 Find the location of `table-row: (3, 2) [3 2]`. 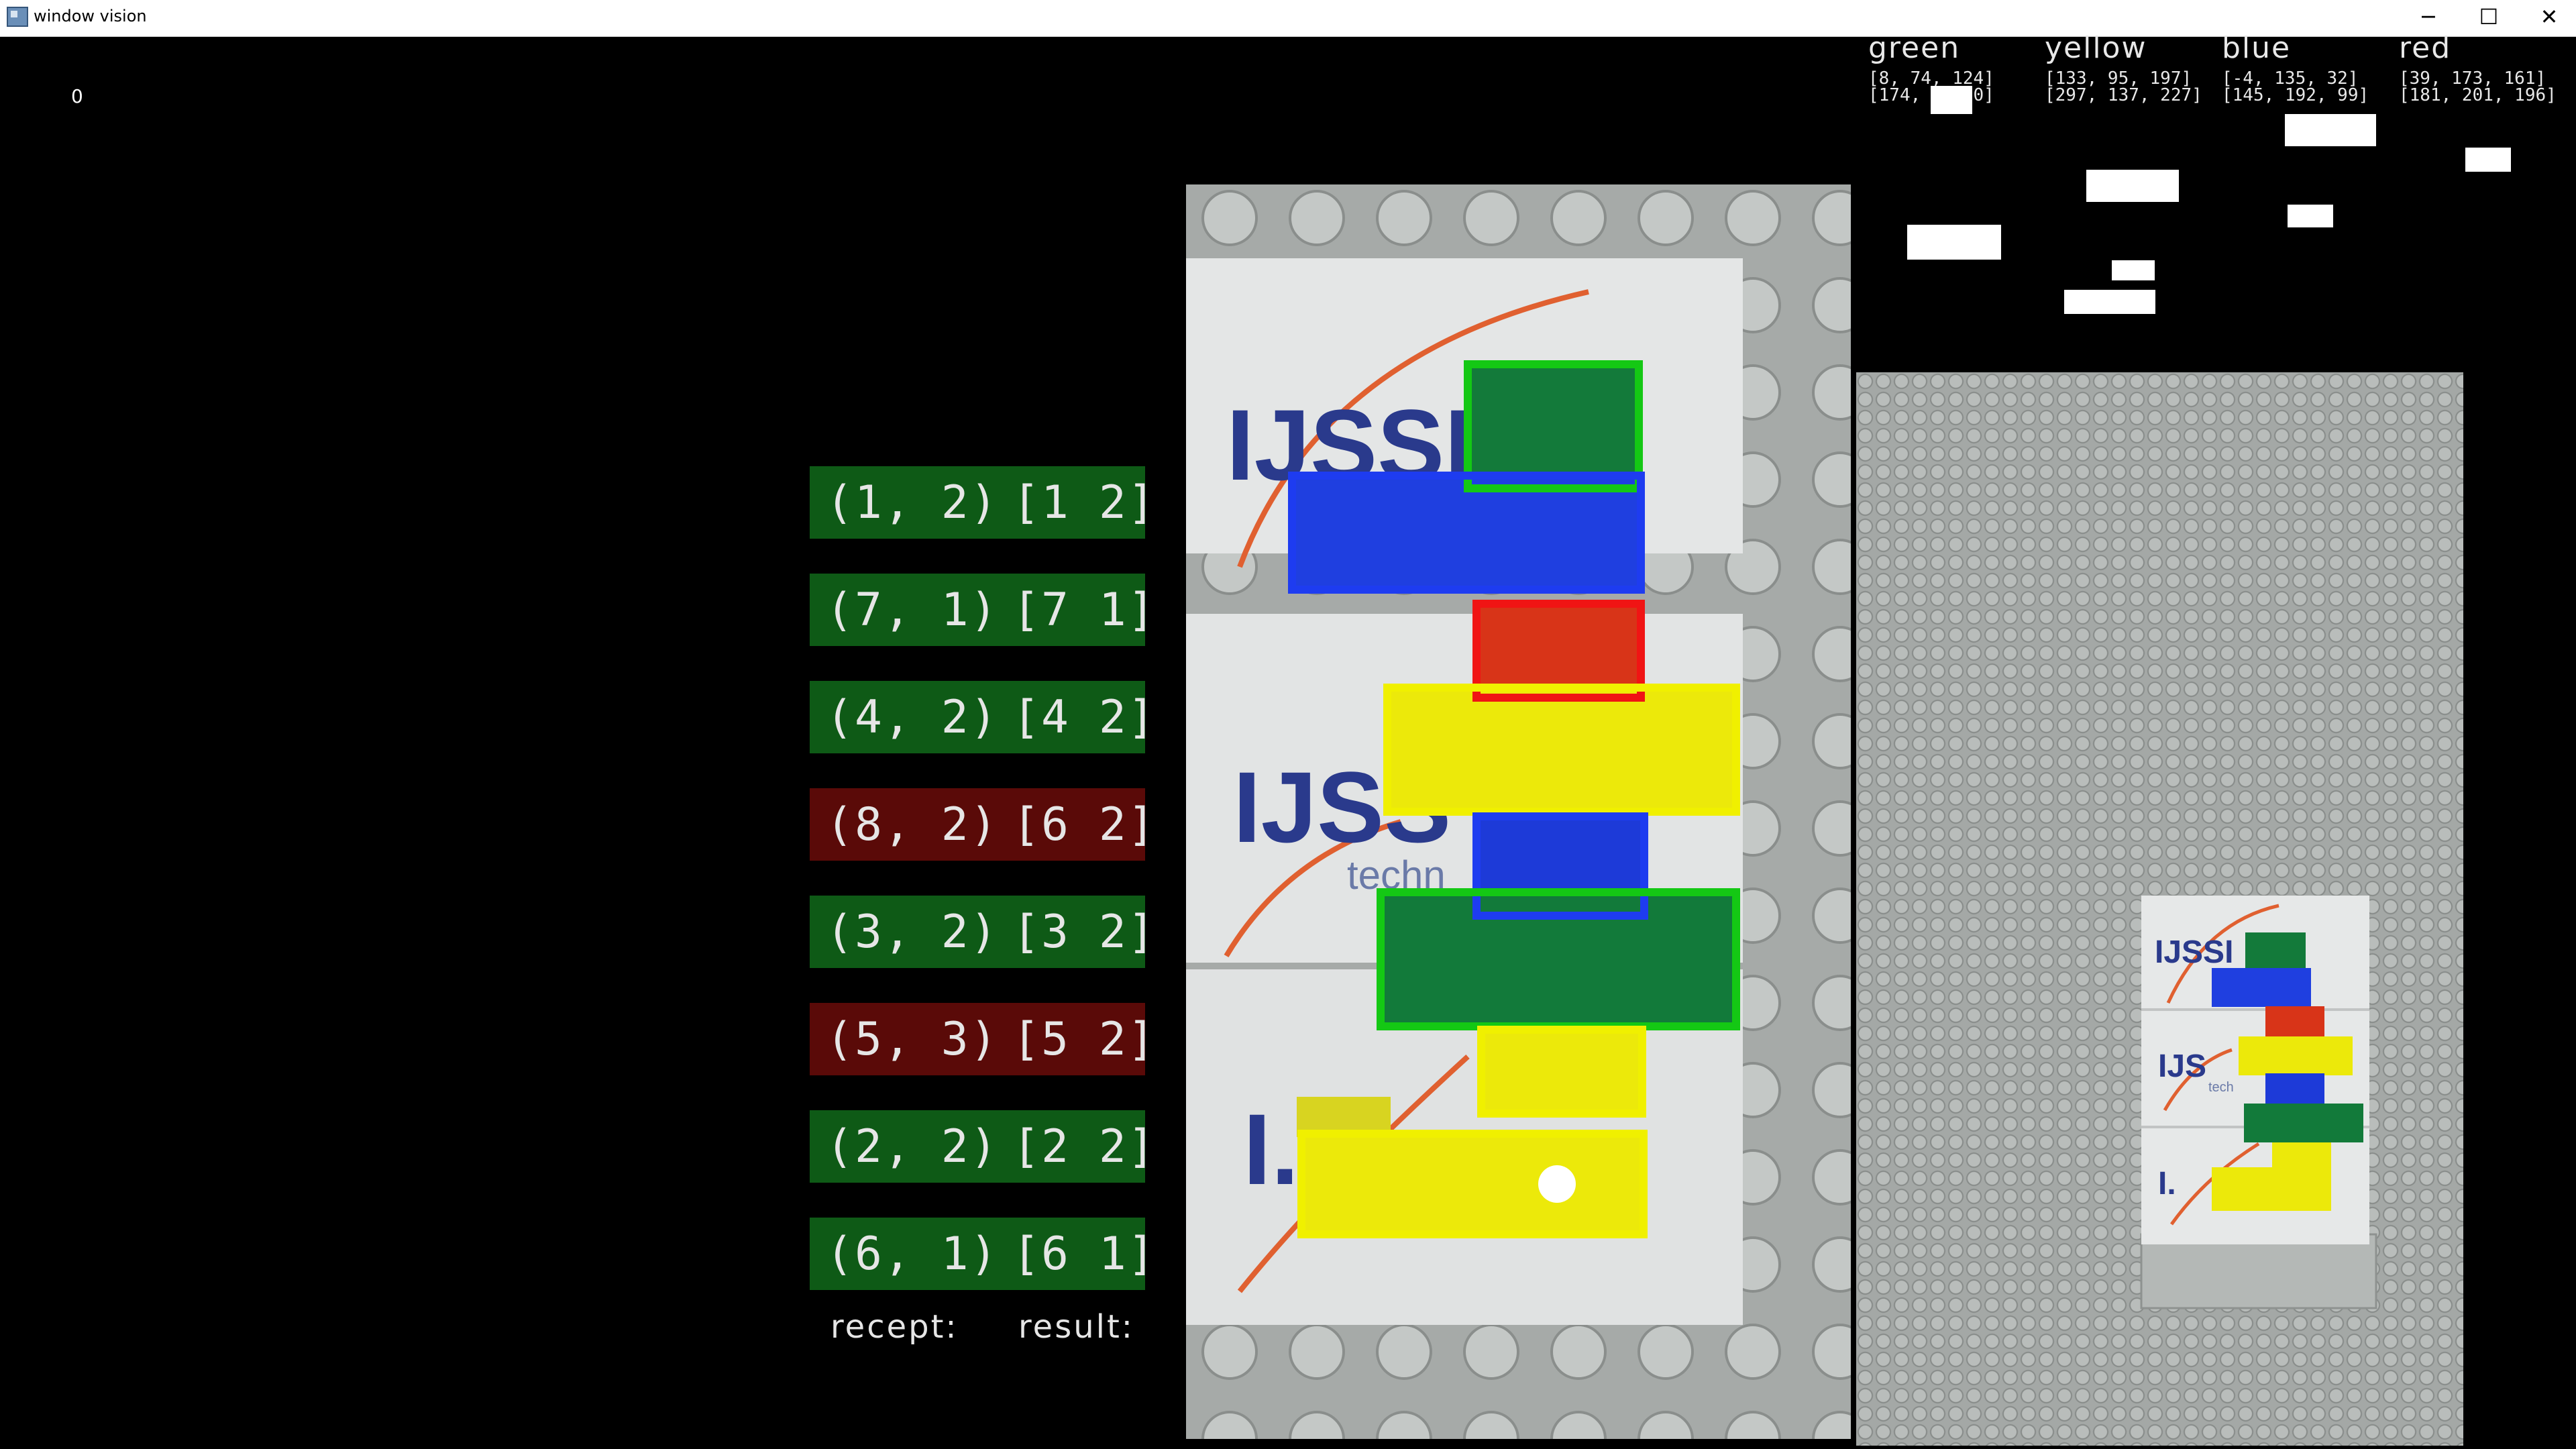

table-row: (3, 2) [3 2] is located at coordinates (982, 932).